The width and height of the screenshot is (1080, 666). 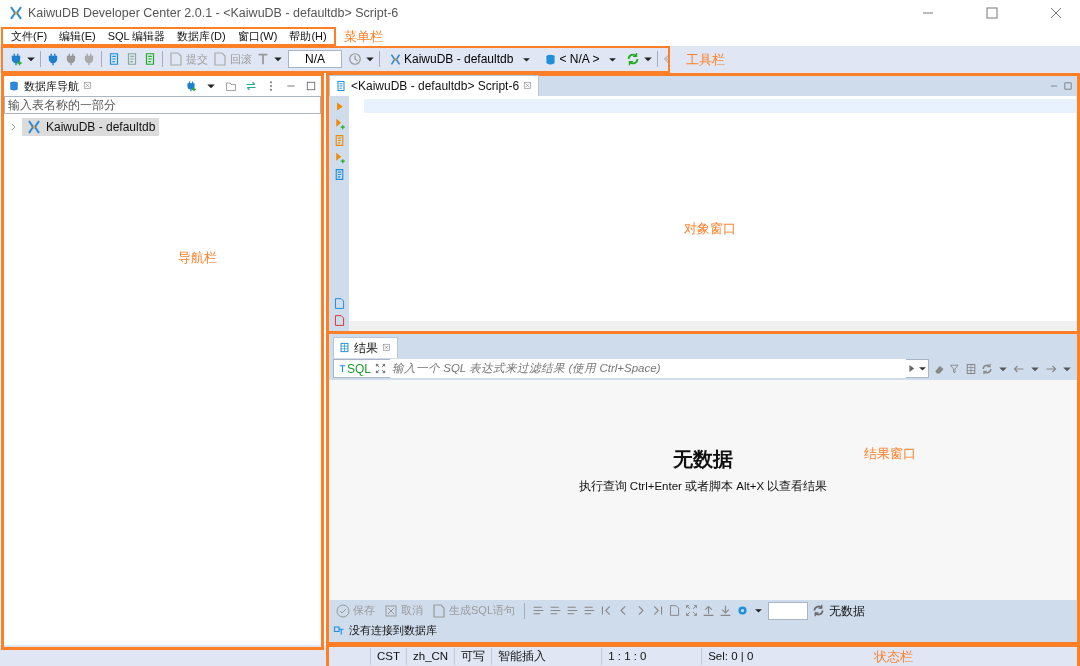 What do you see at coordinates (339, 629) in the screenshot?
I see `connection-icon` at bounding box center [339, 629].